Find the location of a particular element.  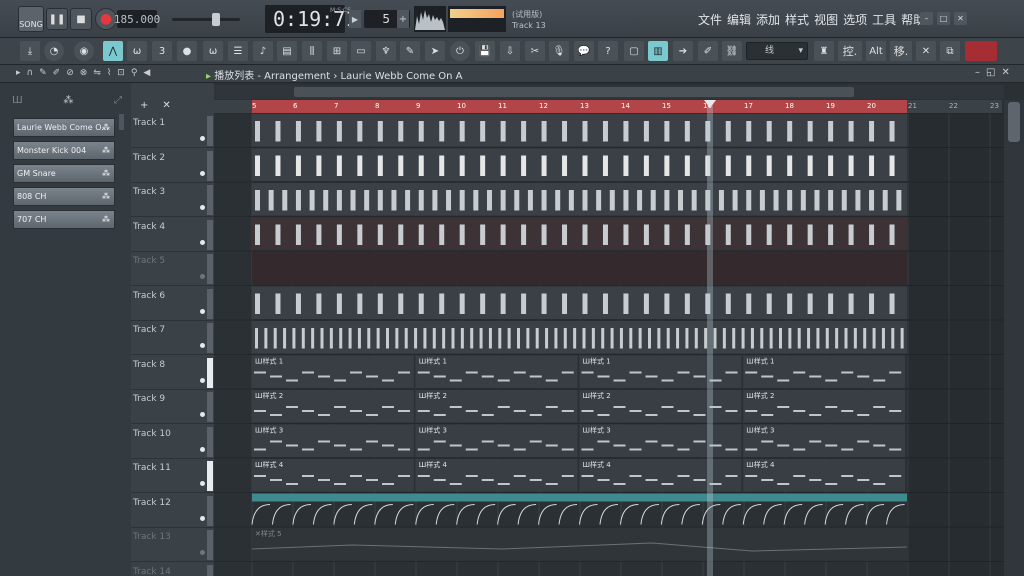

copy-icon: ⧉ is located at coordinates (950, 51).